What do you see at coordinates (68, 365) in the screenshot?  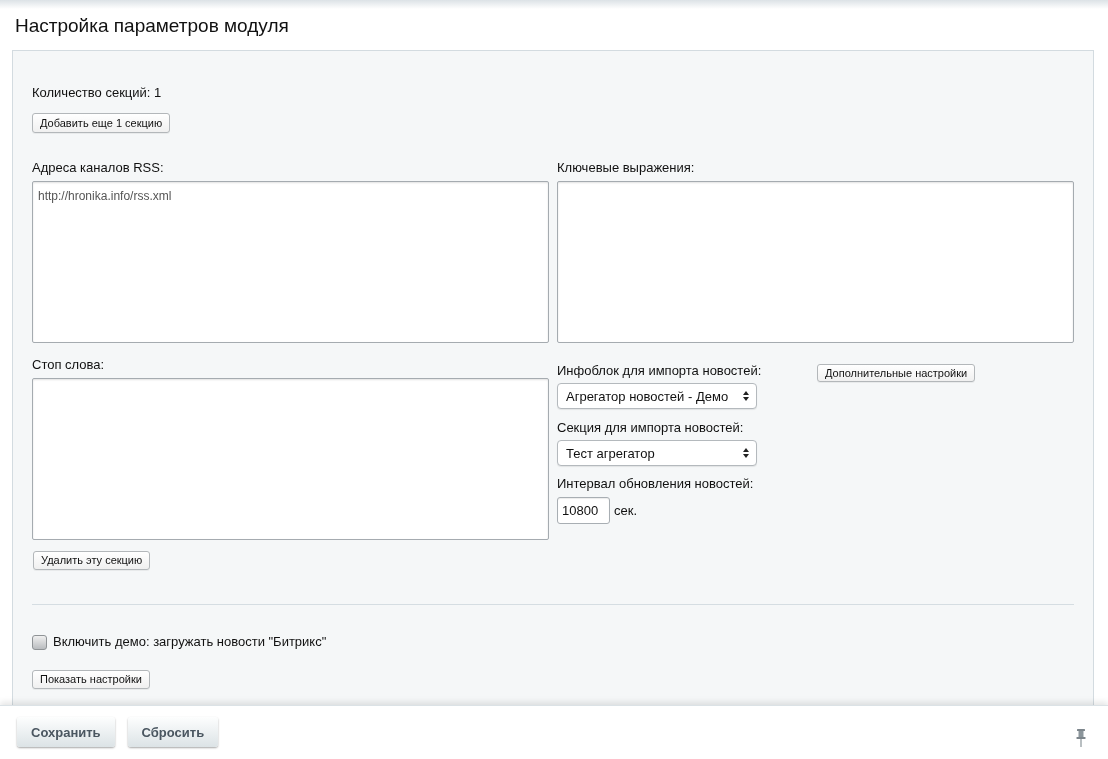 I see `stop-words-label: Стоп слова:` at bounding box center [68, 365].